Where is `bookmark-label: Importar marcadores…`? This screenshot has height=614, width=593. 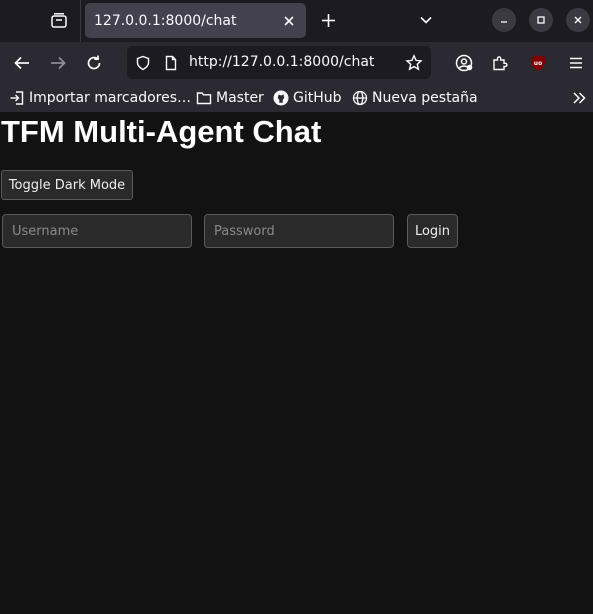 bookmark-label: Importar marcadores… is located at coordinates (110, 98).